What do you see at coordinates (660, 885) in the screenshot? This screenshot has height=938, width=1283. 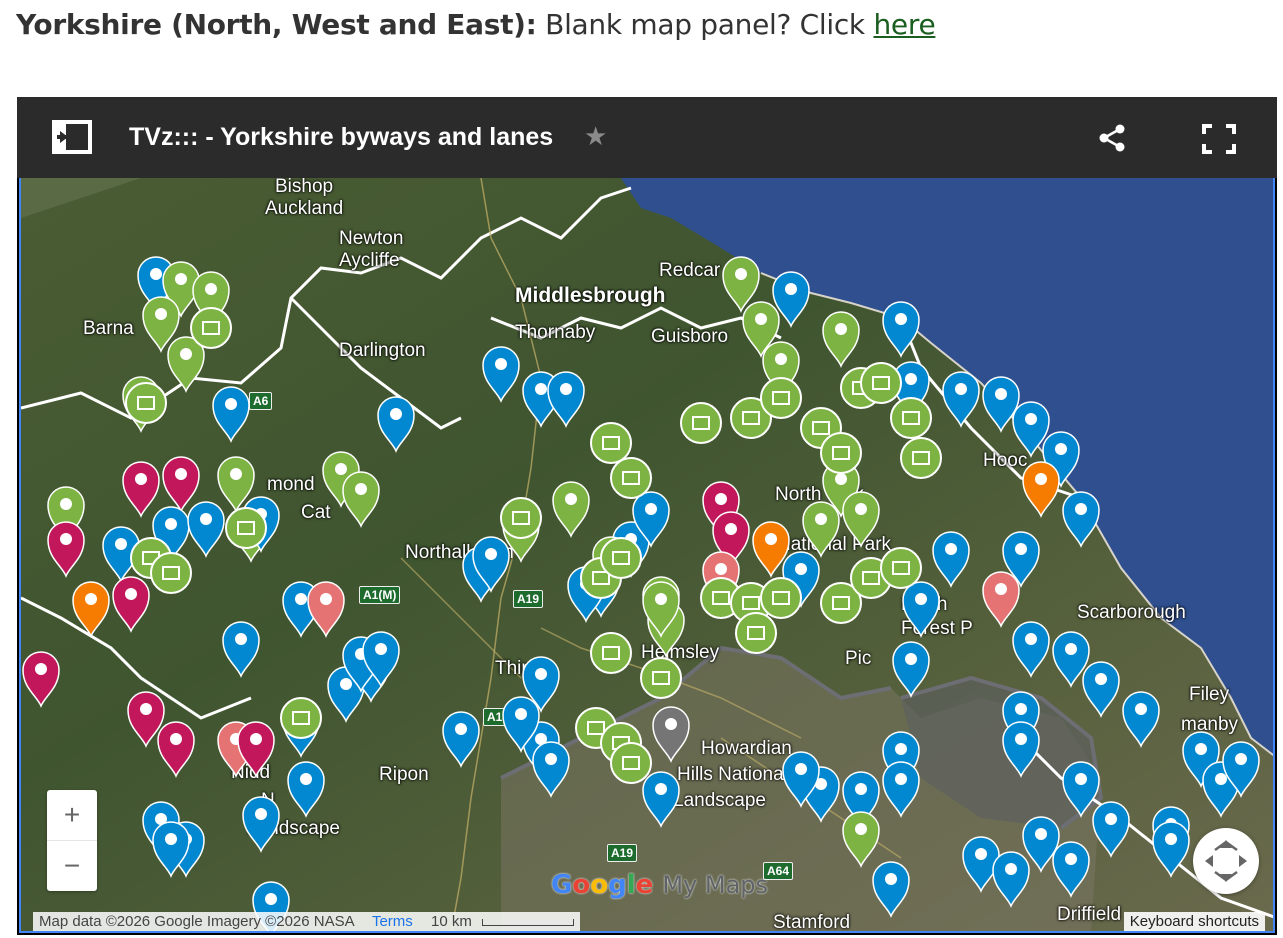 I see `google-mymaps-logo: Google My Maps` at bounding box center [660, 885].